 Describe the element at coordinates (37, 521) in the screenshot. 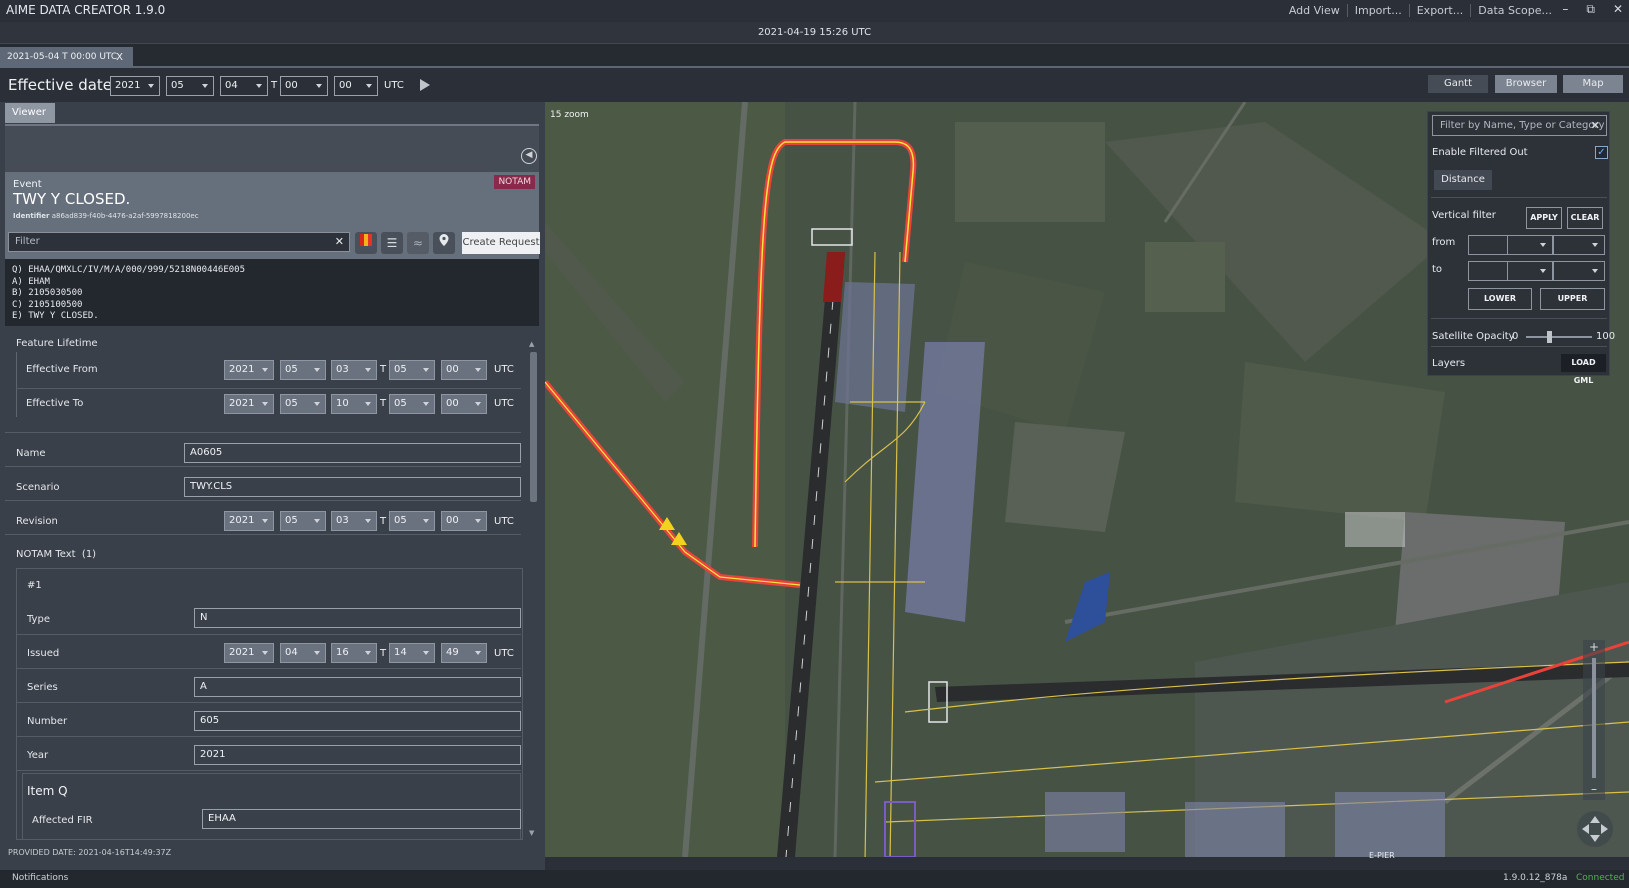

I see `revision-label: Revision` at that location.